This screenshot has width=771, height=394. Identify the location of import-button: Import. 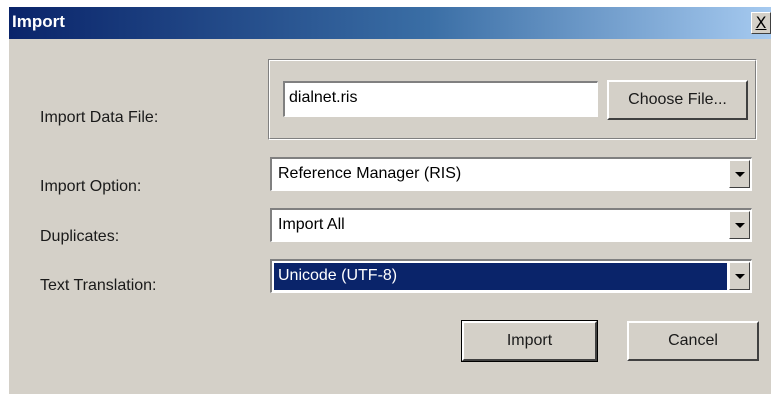
(529, 341).